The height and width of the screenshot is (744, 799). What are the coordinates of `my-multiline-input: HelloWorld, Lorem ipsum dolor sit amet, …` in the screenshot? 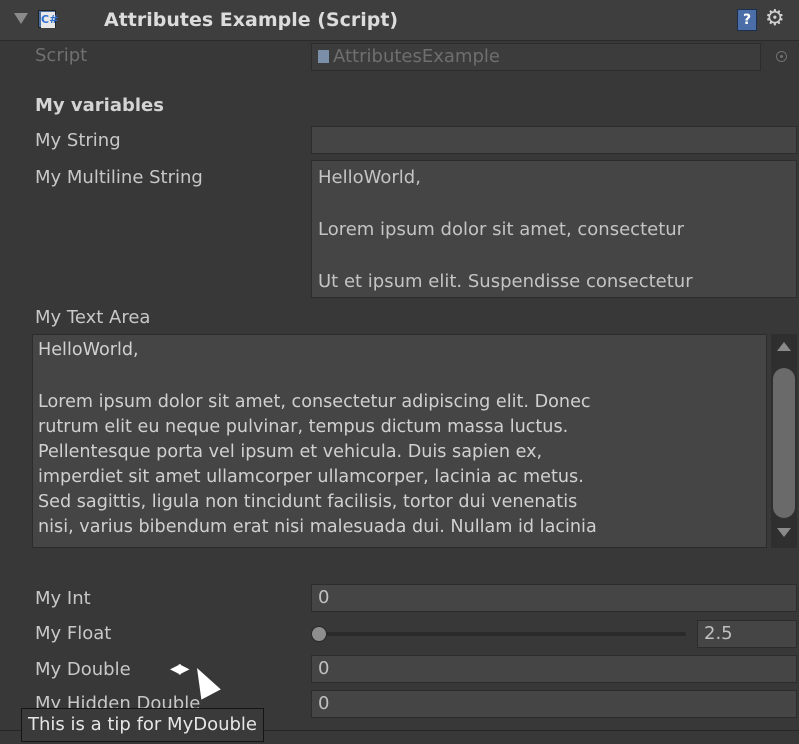 It's located at (554, 229).